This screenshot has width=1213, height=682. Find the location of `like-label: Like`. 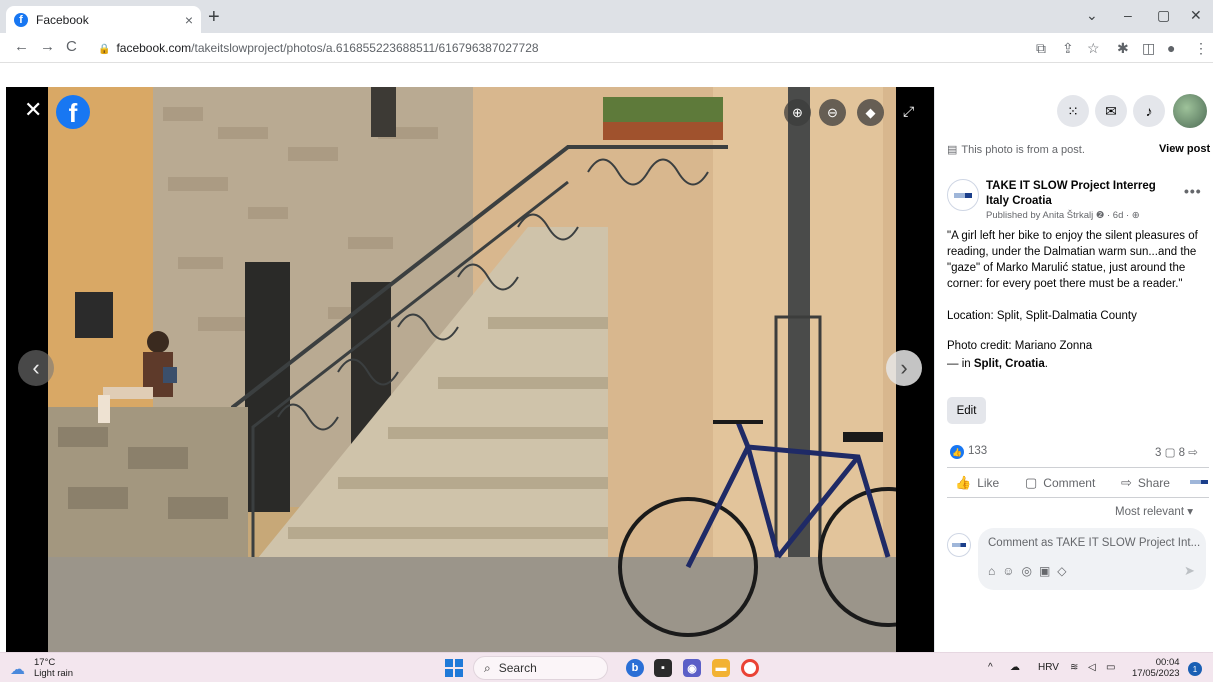

like-label: Like is located at coordinates (988, 483).